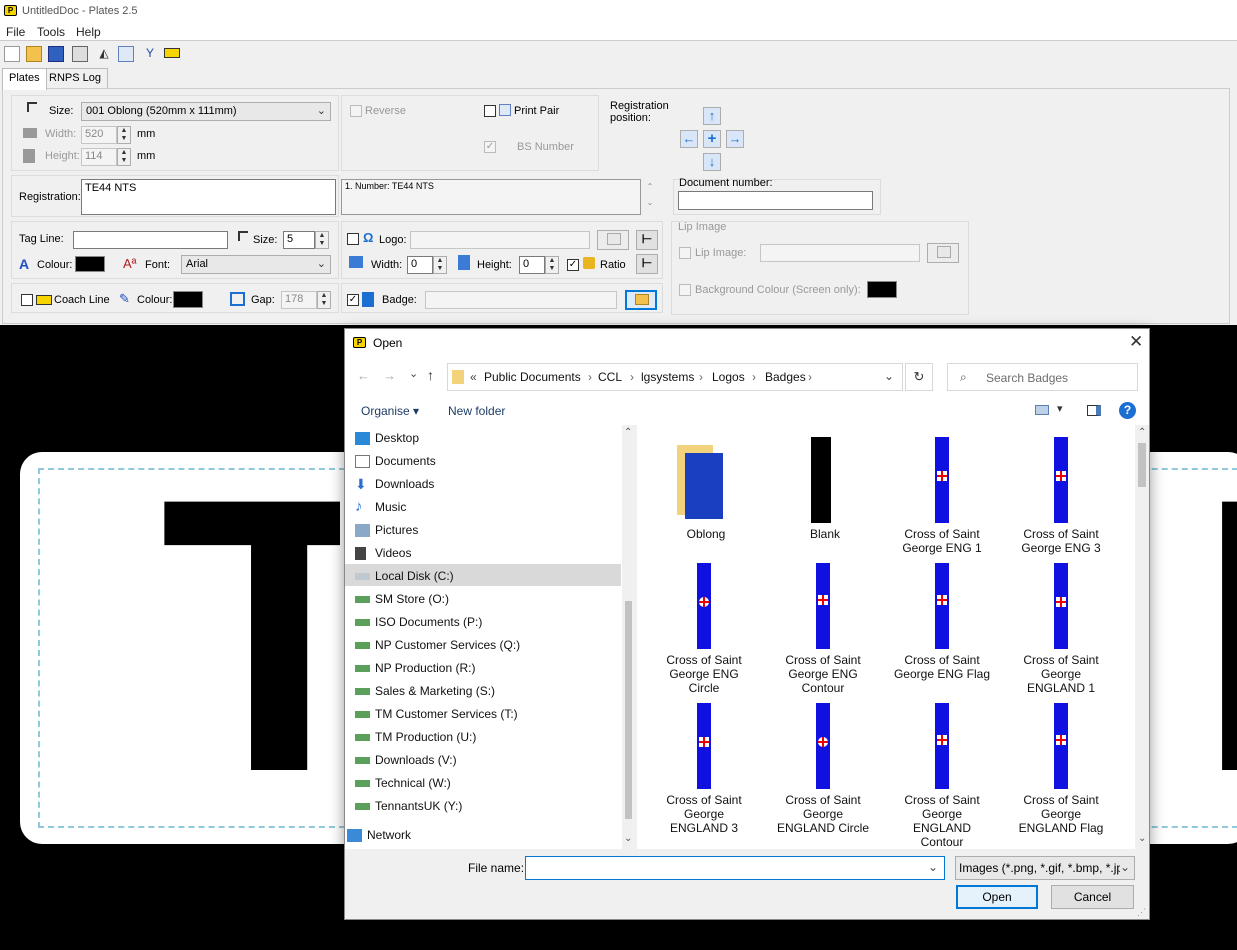 This screenshot has height=950, width=1237. What do you see at coordinates (80, 54) in the screenshot?
I see `print-icon` at bounding box center [80, 54].